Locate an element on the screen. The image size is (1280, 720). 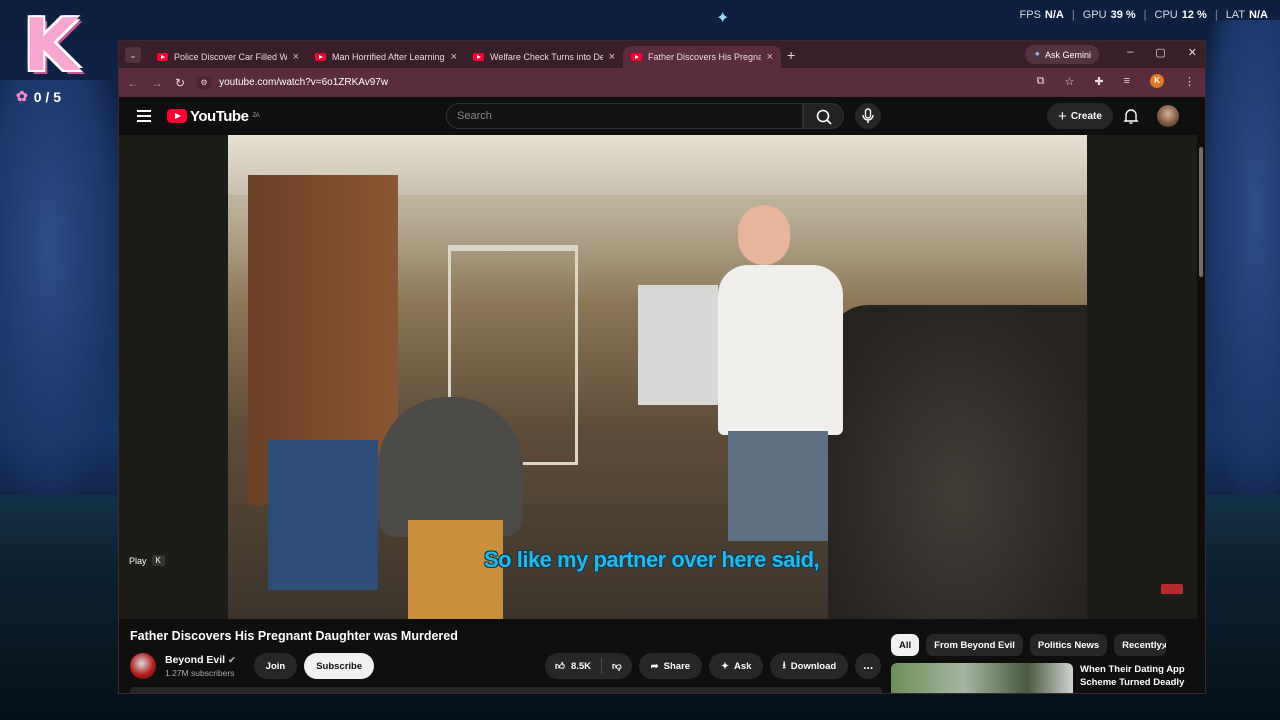
description-box is located at coordinates (506, 690).